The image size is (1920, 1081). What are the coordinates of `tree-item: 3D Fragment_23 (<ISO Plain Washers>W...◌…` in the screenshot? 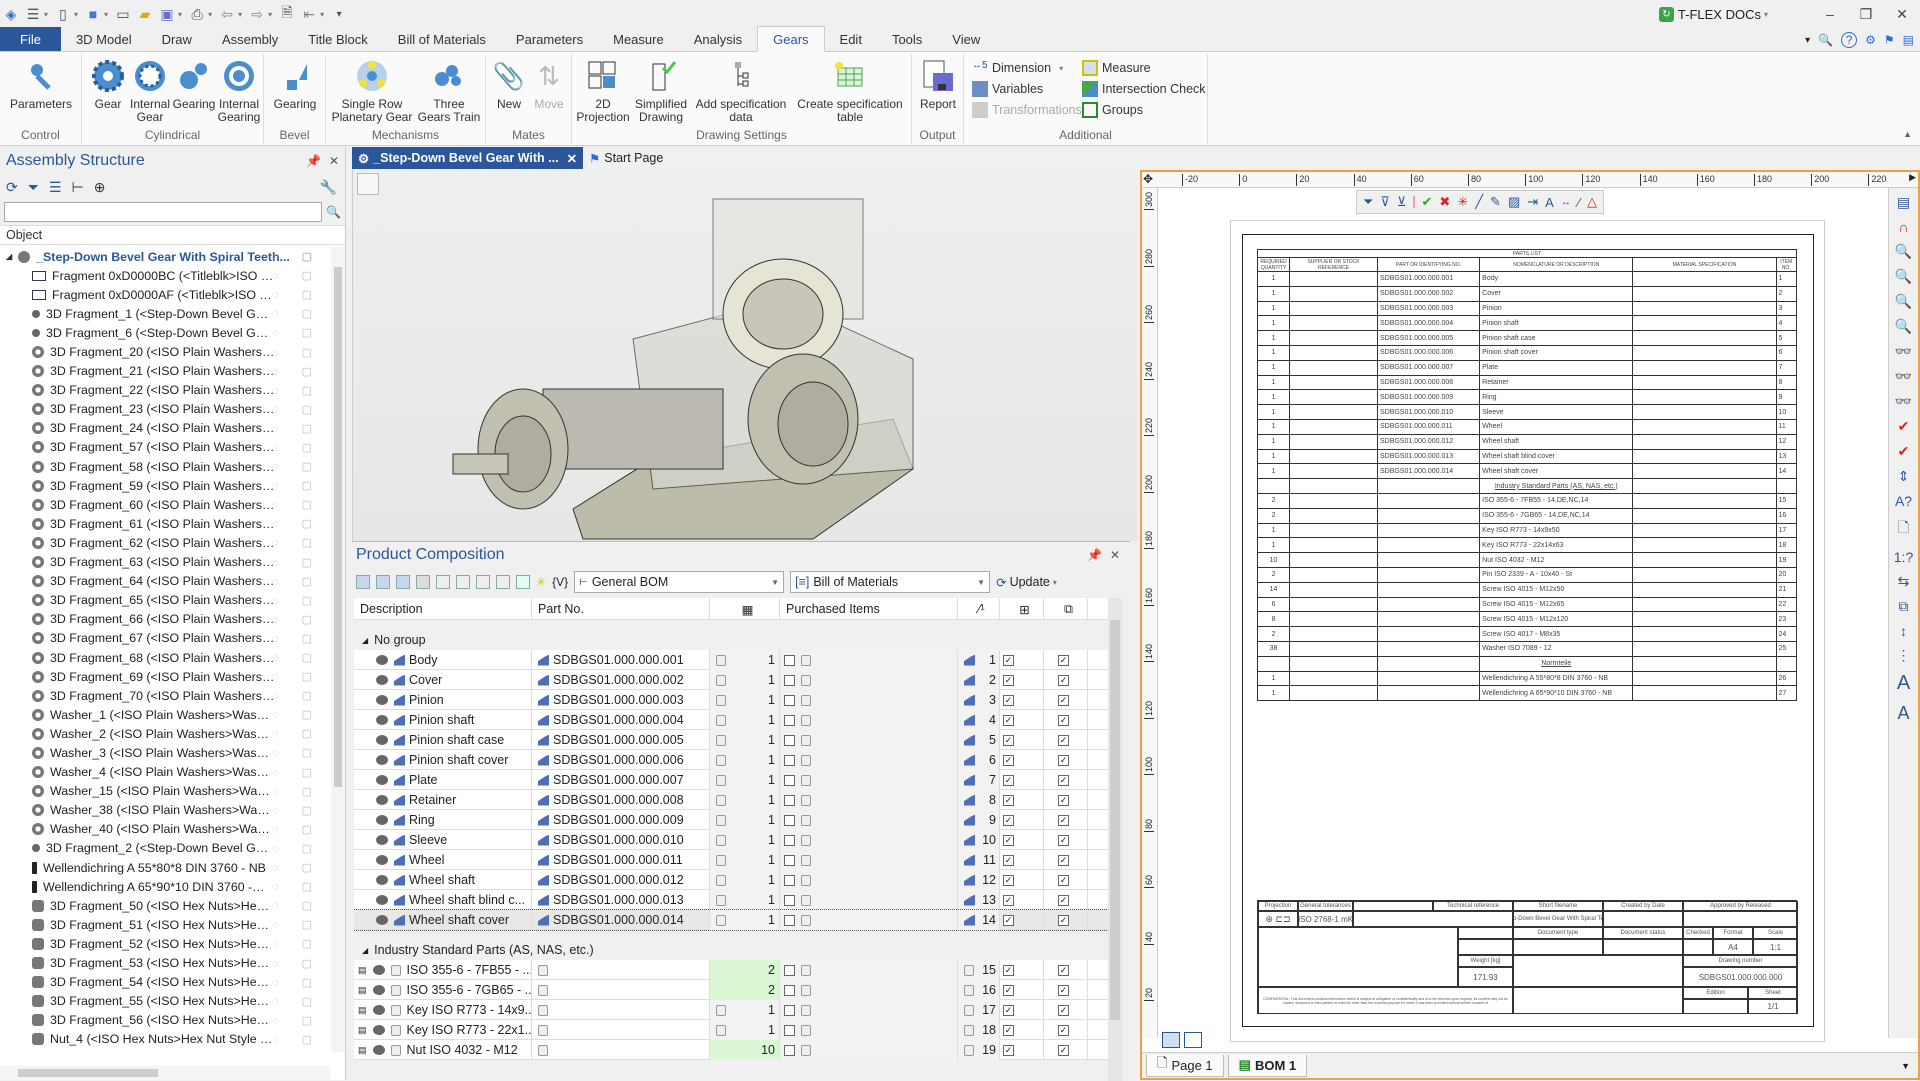 It's located at (165, 409).